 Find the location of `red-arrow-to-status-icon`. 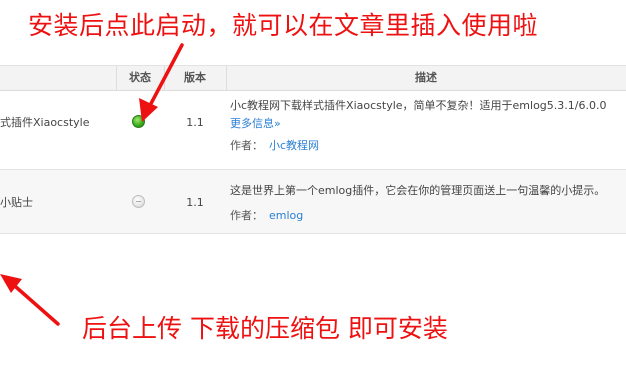

red-arrow-to-status-icon is located at coordinates (161, 82).